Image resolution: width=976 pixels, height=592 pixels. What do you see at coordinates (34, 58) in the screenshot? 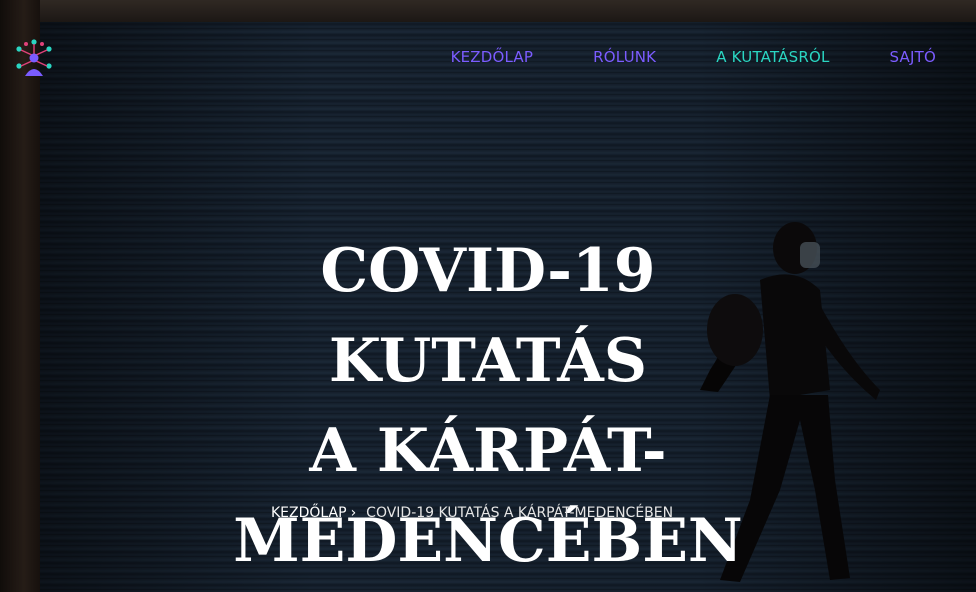
I see `site-logo-icon` at bounding box center [34, 58].